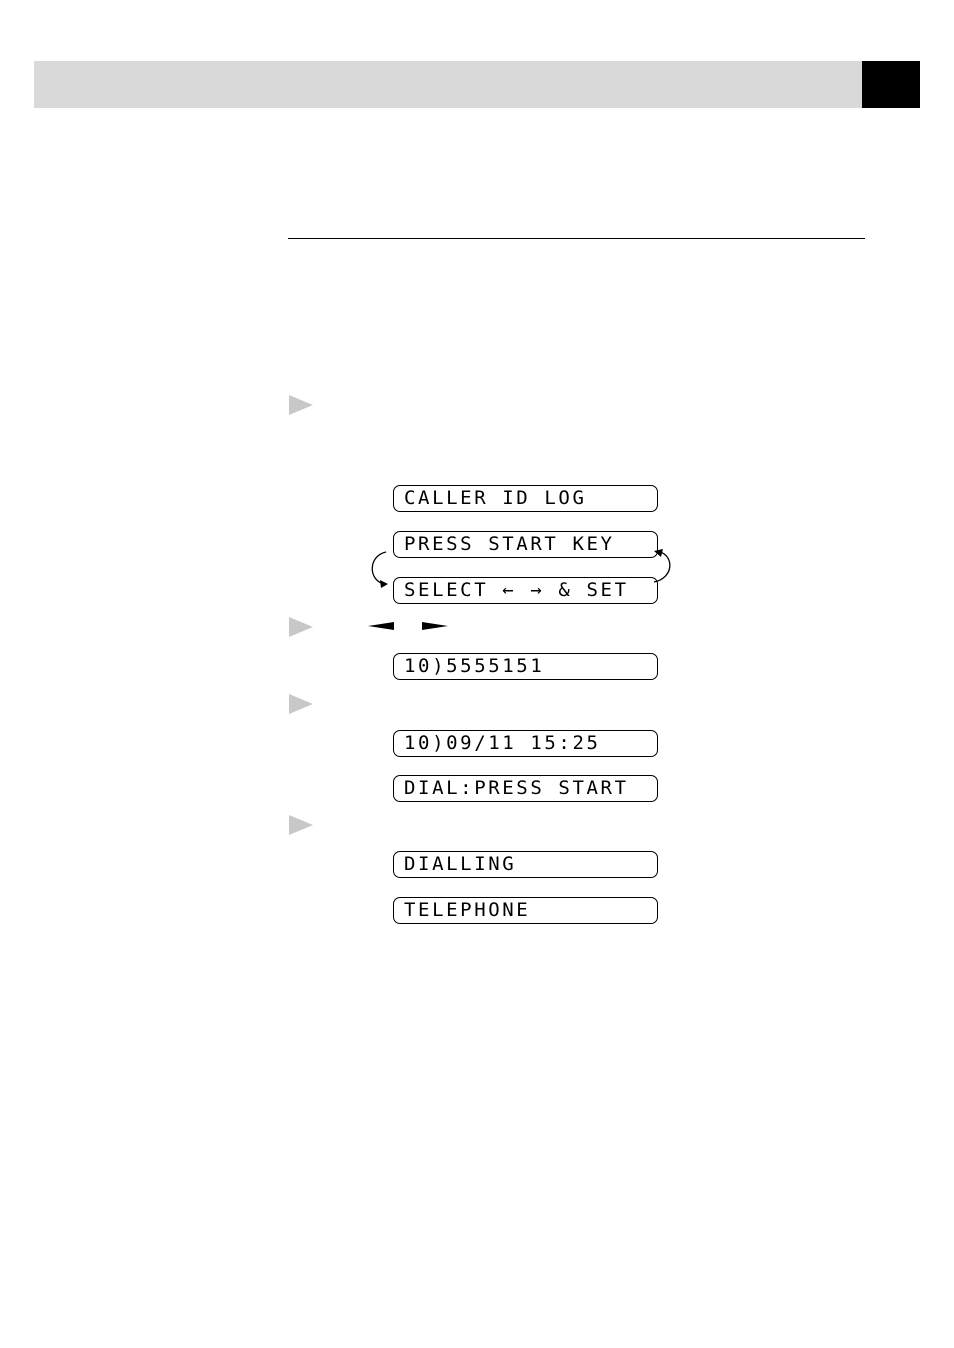 The image size is (954, 1348). I want to click on lcd-display-dialling: DIALLING, so click(525, 864).